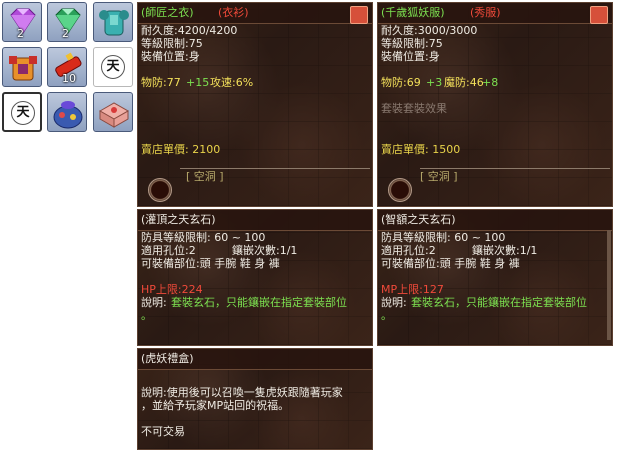  I want to click on defense-bonus: +15, so click(198, 82).